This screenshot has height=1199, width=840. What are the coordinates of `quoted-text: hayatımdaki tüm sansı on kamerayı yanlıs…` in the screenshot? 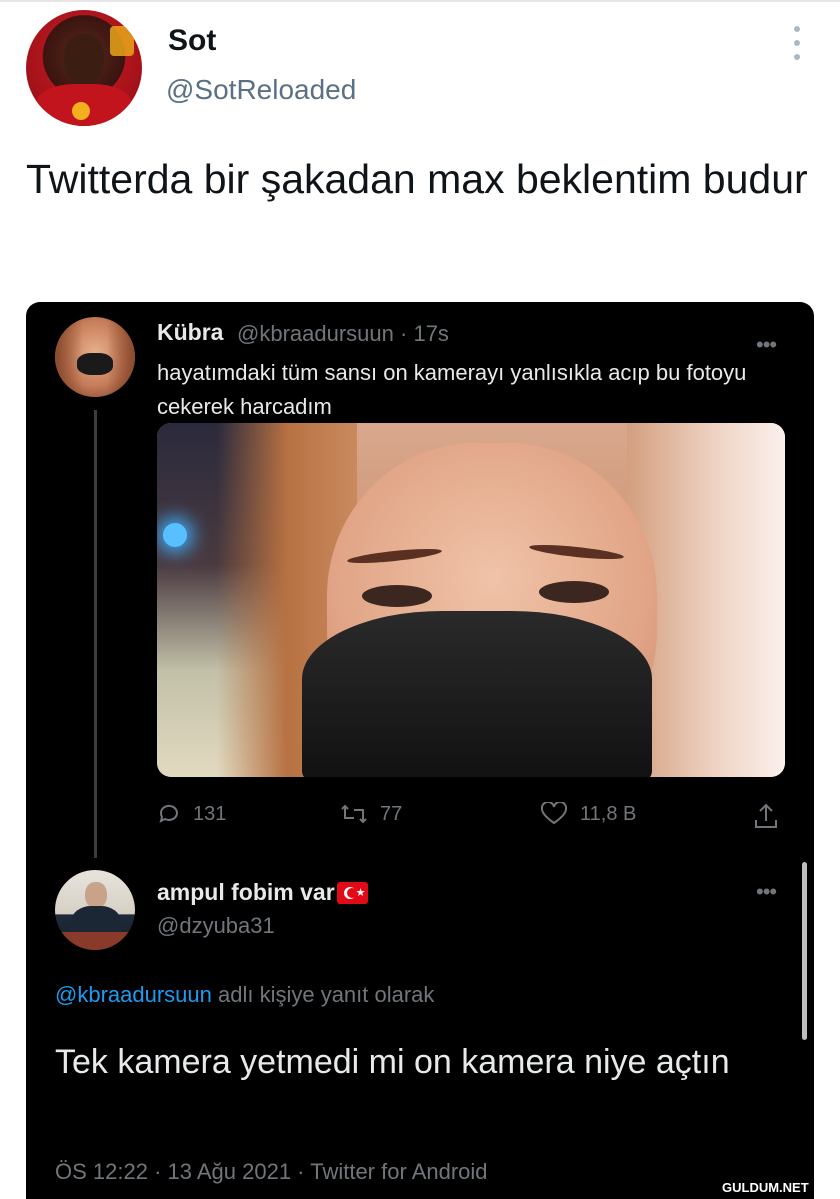 It's located at (452, 389).